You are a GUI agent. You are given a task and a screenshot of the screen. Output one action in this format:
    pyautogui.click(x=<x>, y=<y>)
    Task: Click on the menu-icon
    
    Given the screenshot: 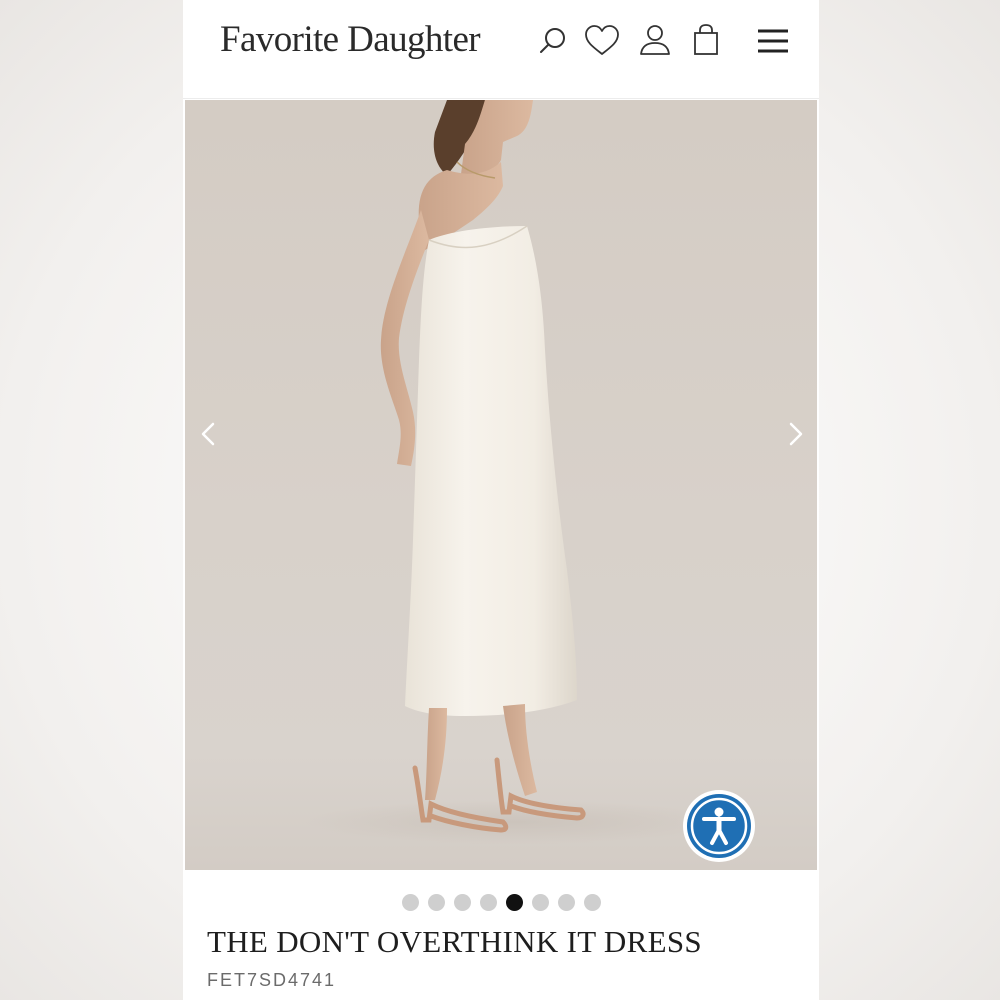 What is the action you would take?
    pyautogui.click(x=773, y=41)
    